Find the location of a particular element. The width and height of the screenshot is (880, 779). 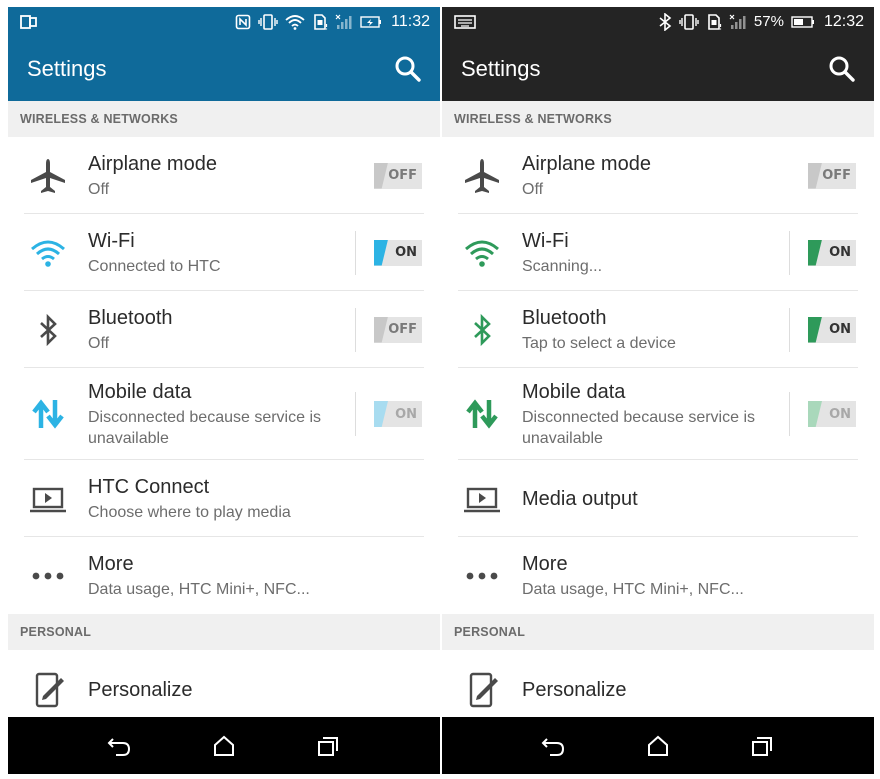

keyboard-icon is located at coordinates (465, 22).